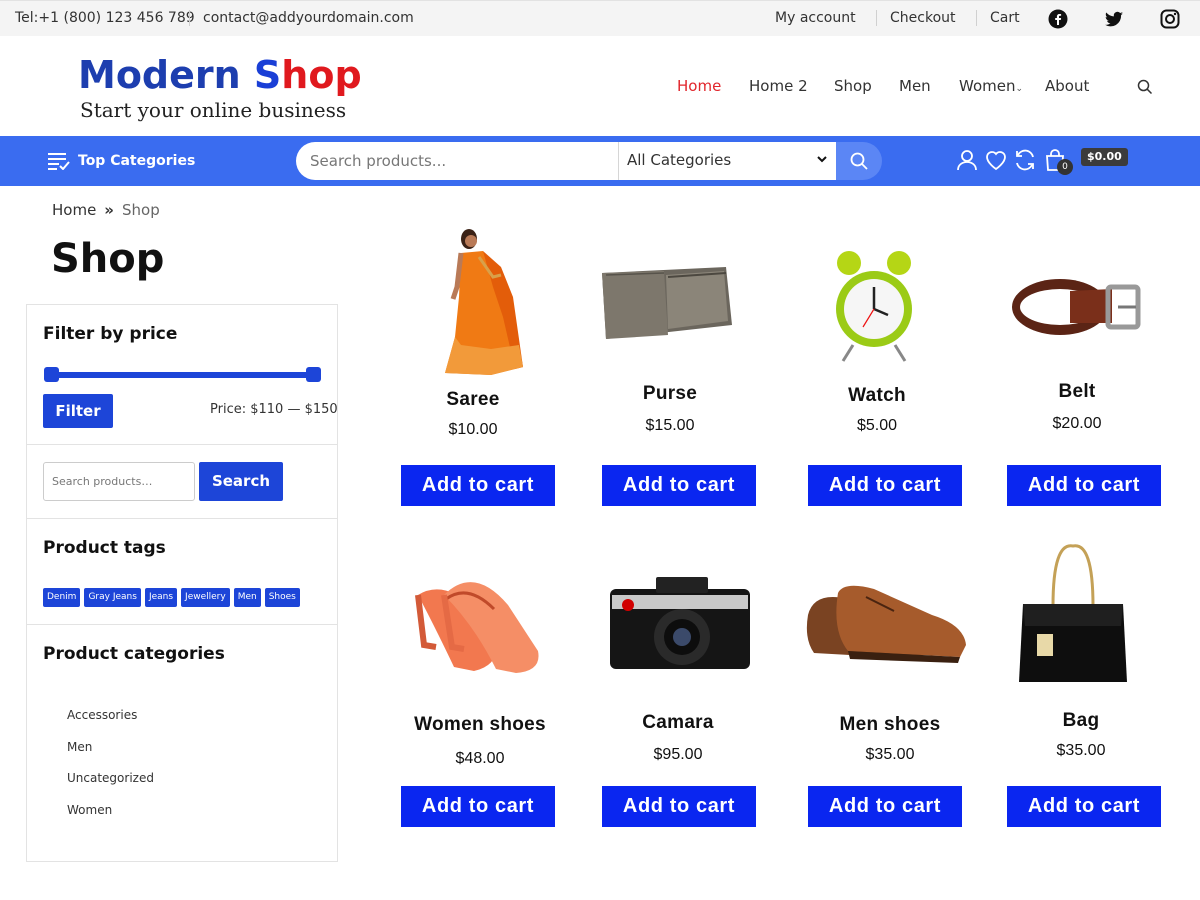 This screenshot has width=1200, height=900. What do you see at coordinates (205, 597) in the screenshot?
I see `tag-jewellery: Jewellery` at bounding box center [205, 597].